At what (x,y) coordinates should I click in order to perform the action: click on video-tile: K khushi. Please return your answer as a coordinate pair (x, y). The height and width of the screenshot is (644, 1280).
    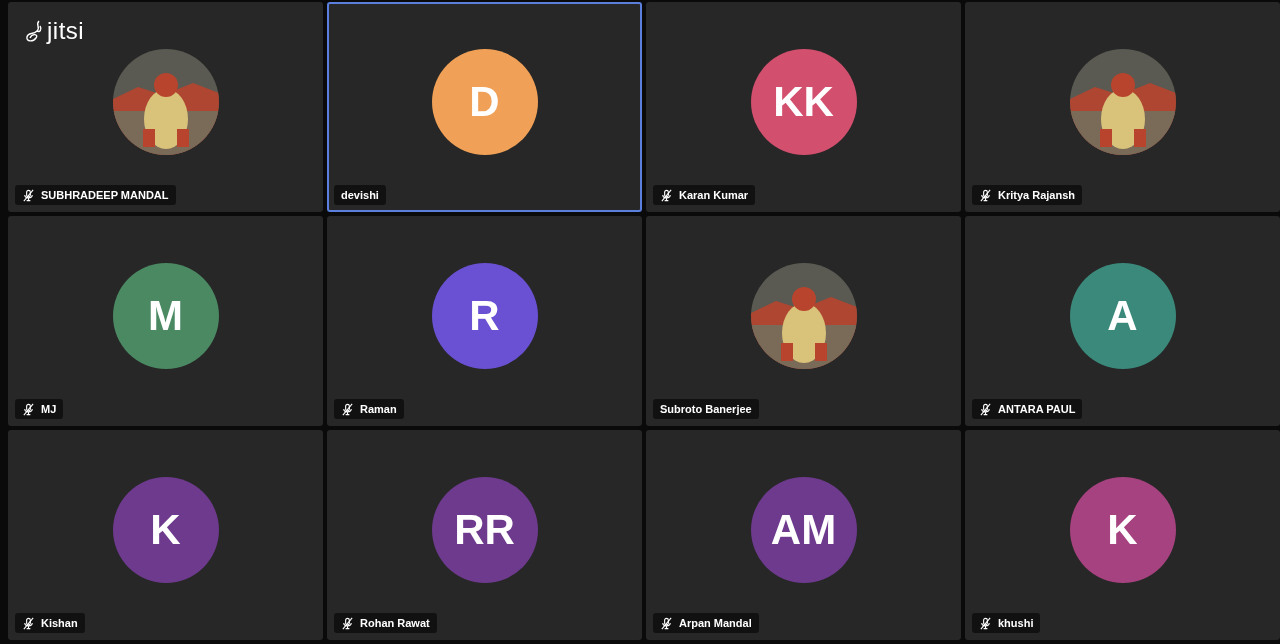
    Looking at the image, I should click on (1122, 535).